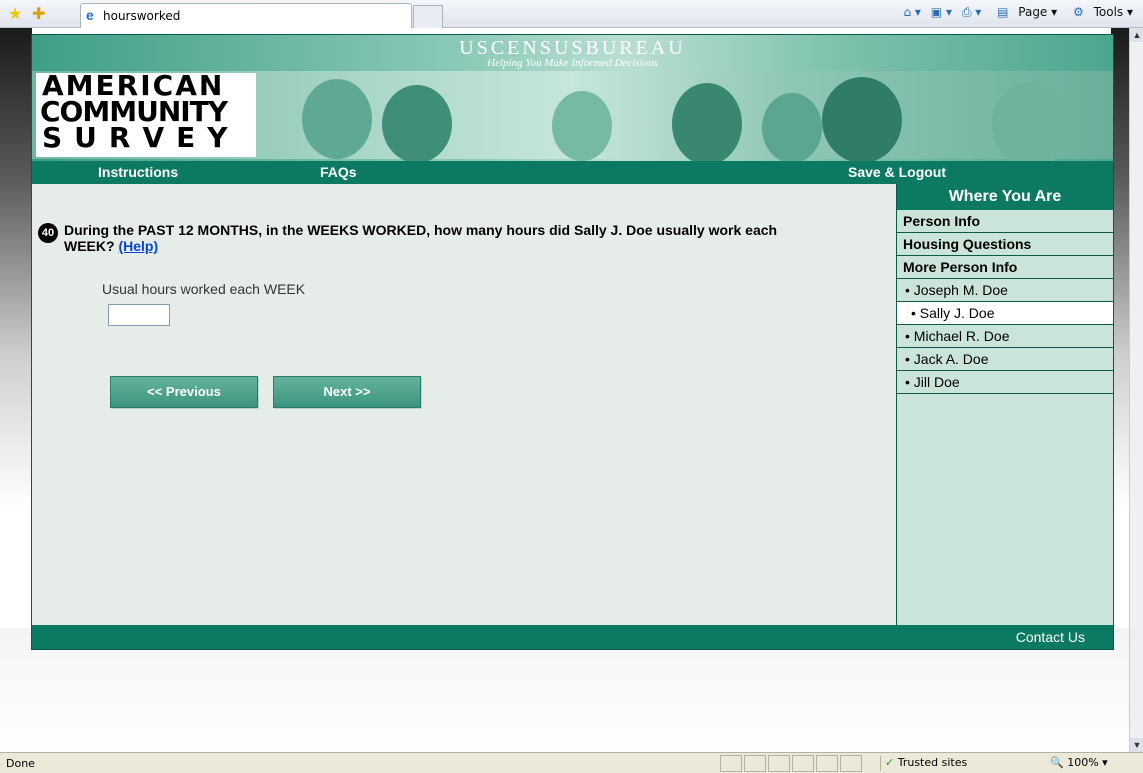 The height and width of the screenshot is (773, 1143). I want to click on tab-title: hoursworked, so click(142, 16).